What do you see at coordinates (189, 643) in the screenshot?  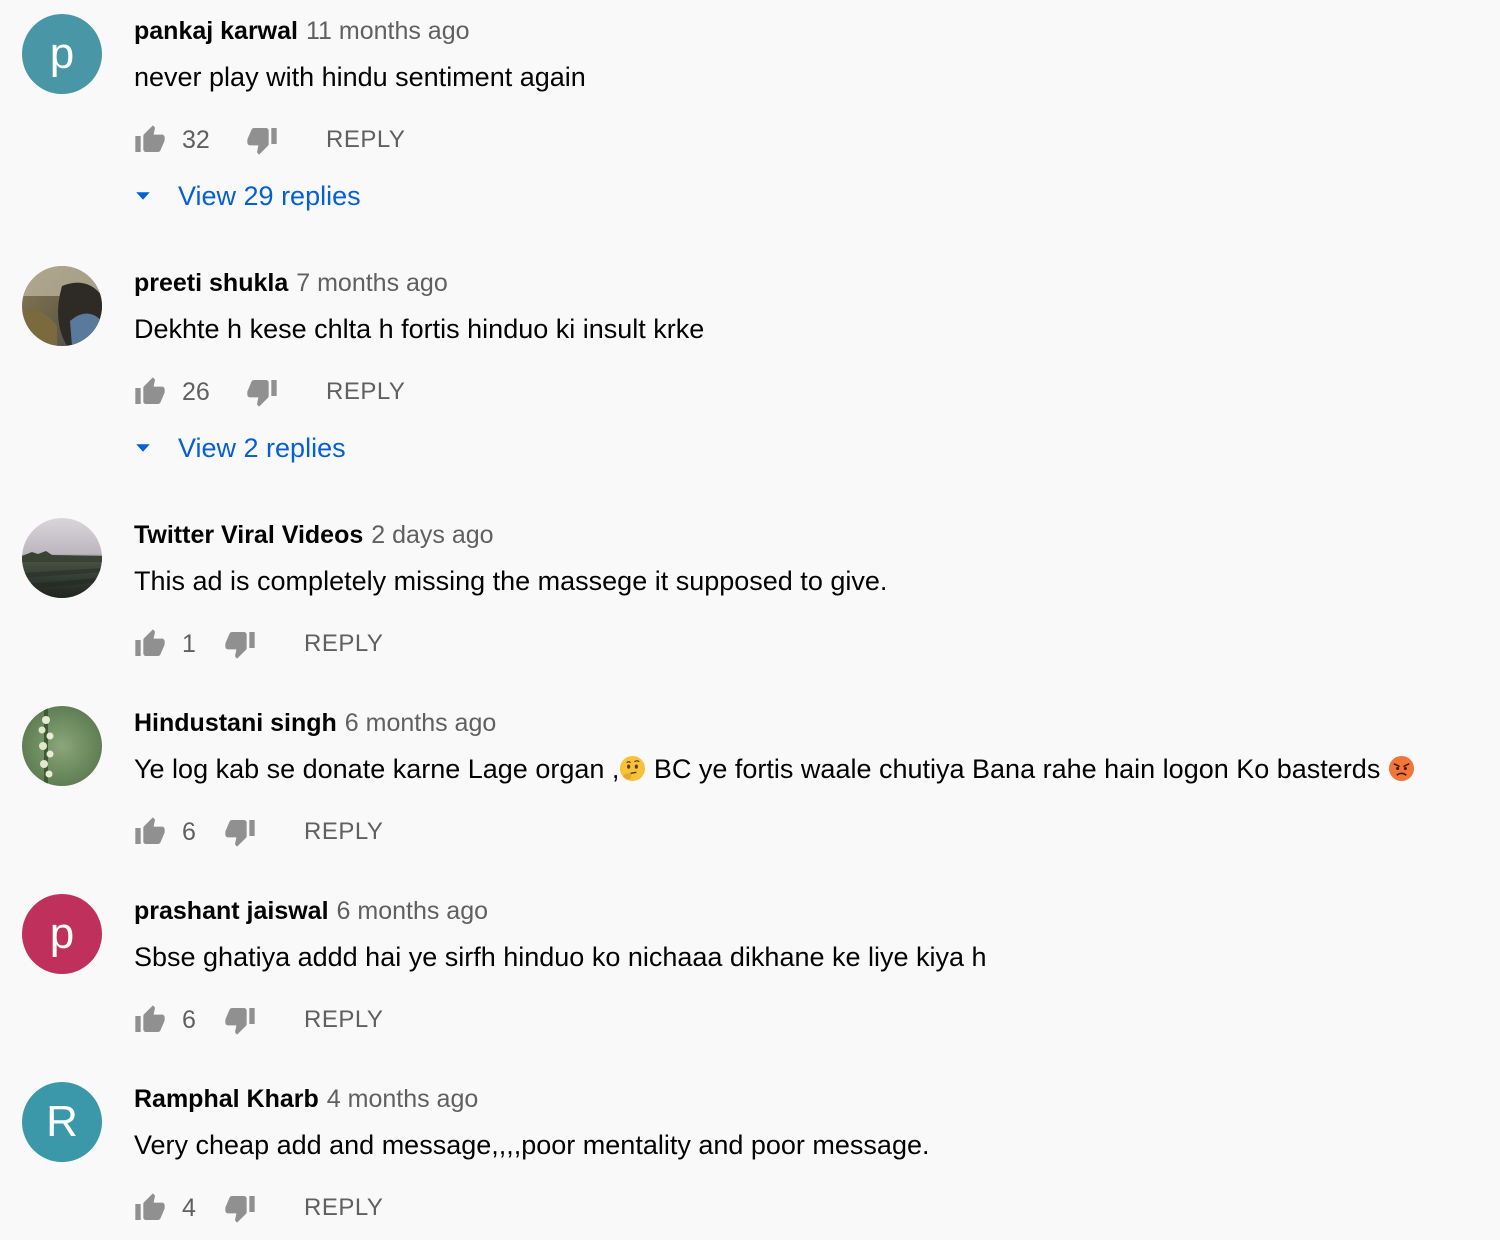 I see `like-count: 1` at bounding box center [189, 643].